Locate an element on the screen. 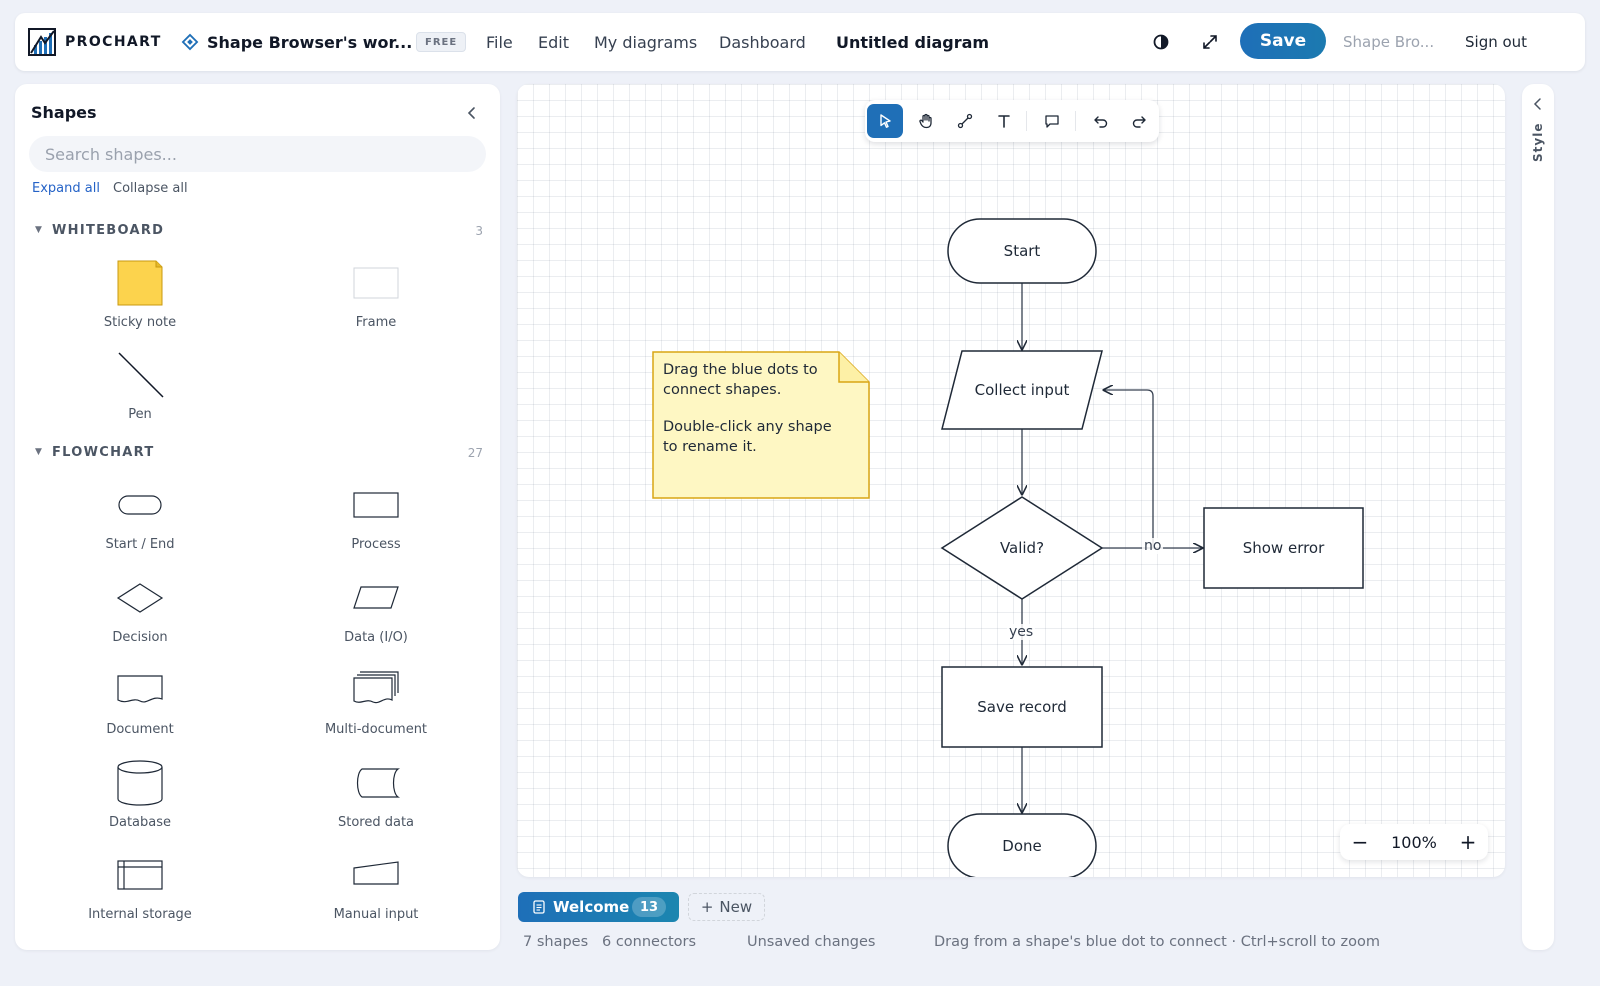 This screenshot has width=1600, height=986. collapse-panel-icon is located at coordinates (472, 113).